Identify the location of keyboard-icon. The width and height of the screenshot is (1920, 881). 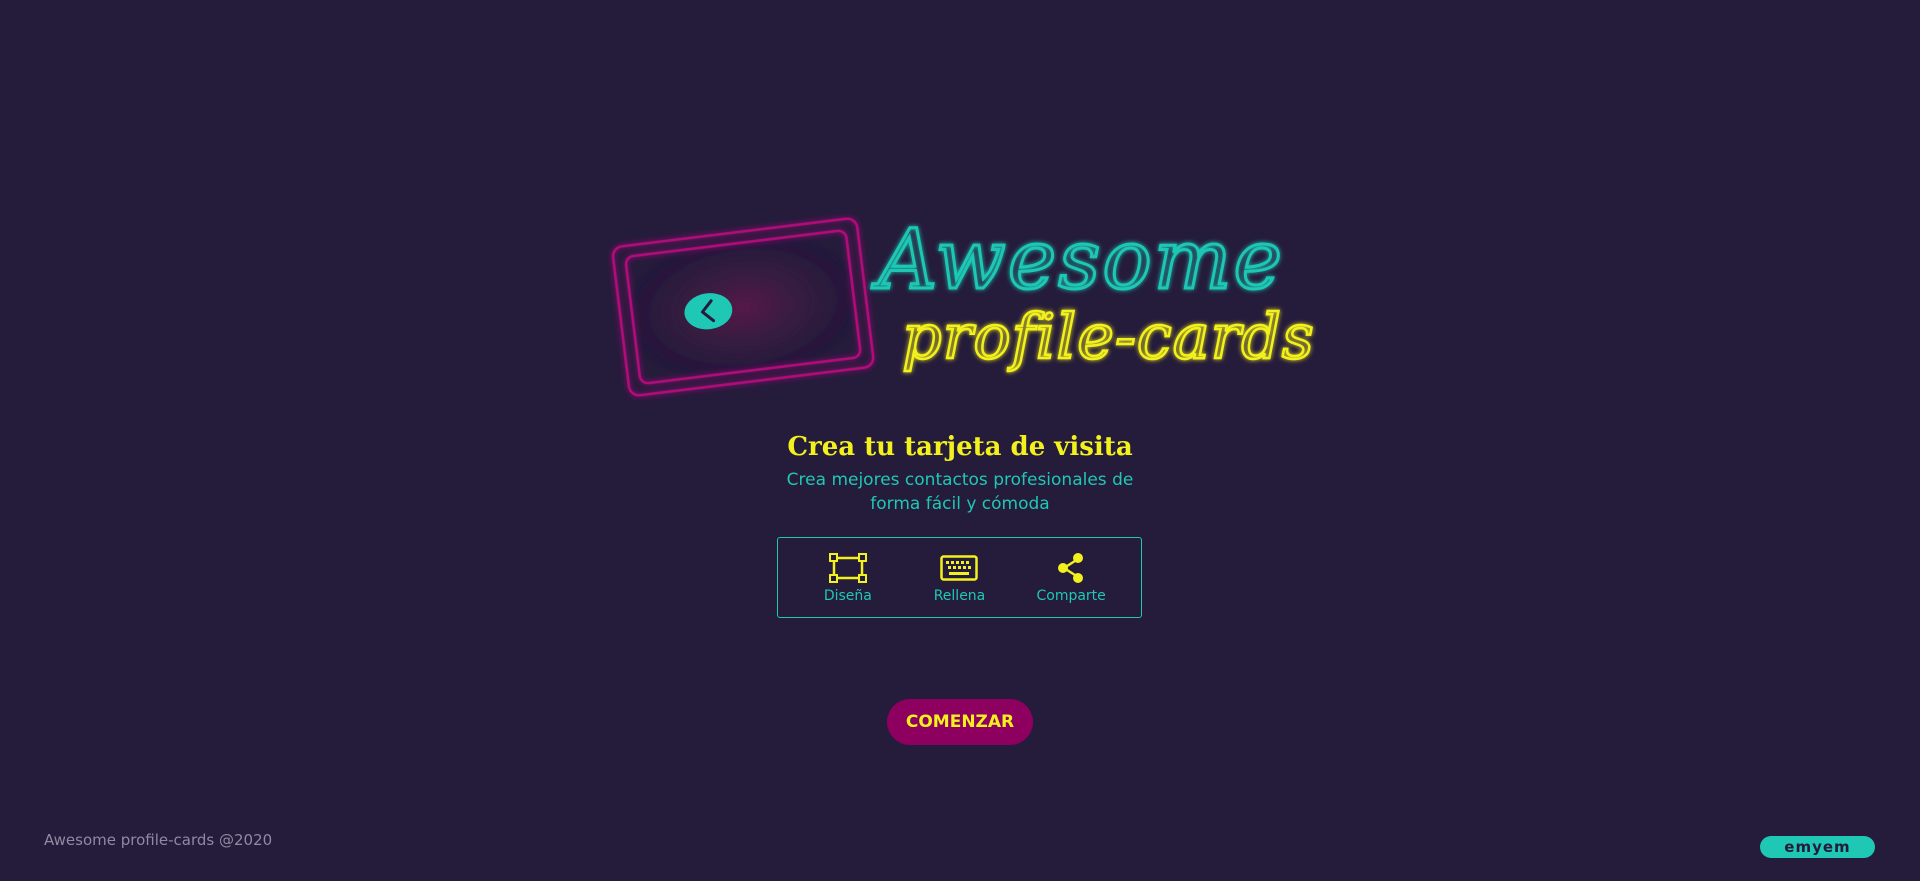
(959, 568).